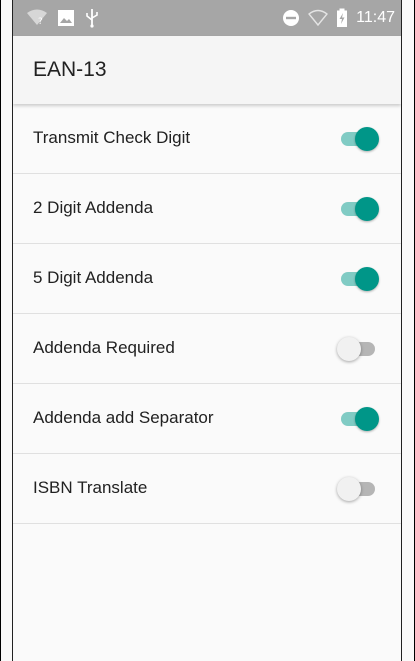 Image resolution: width=415 pixels, height=661 pixels. Describe the element at coordinates (401, 330) in the screenshot. I see `screen-border-right` at that location.